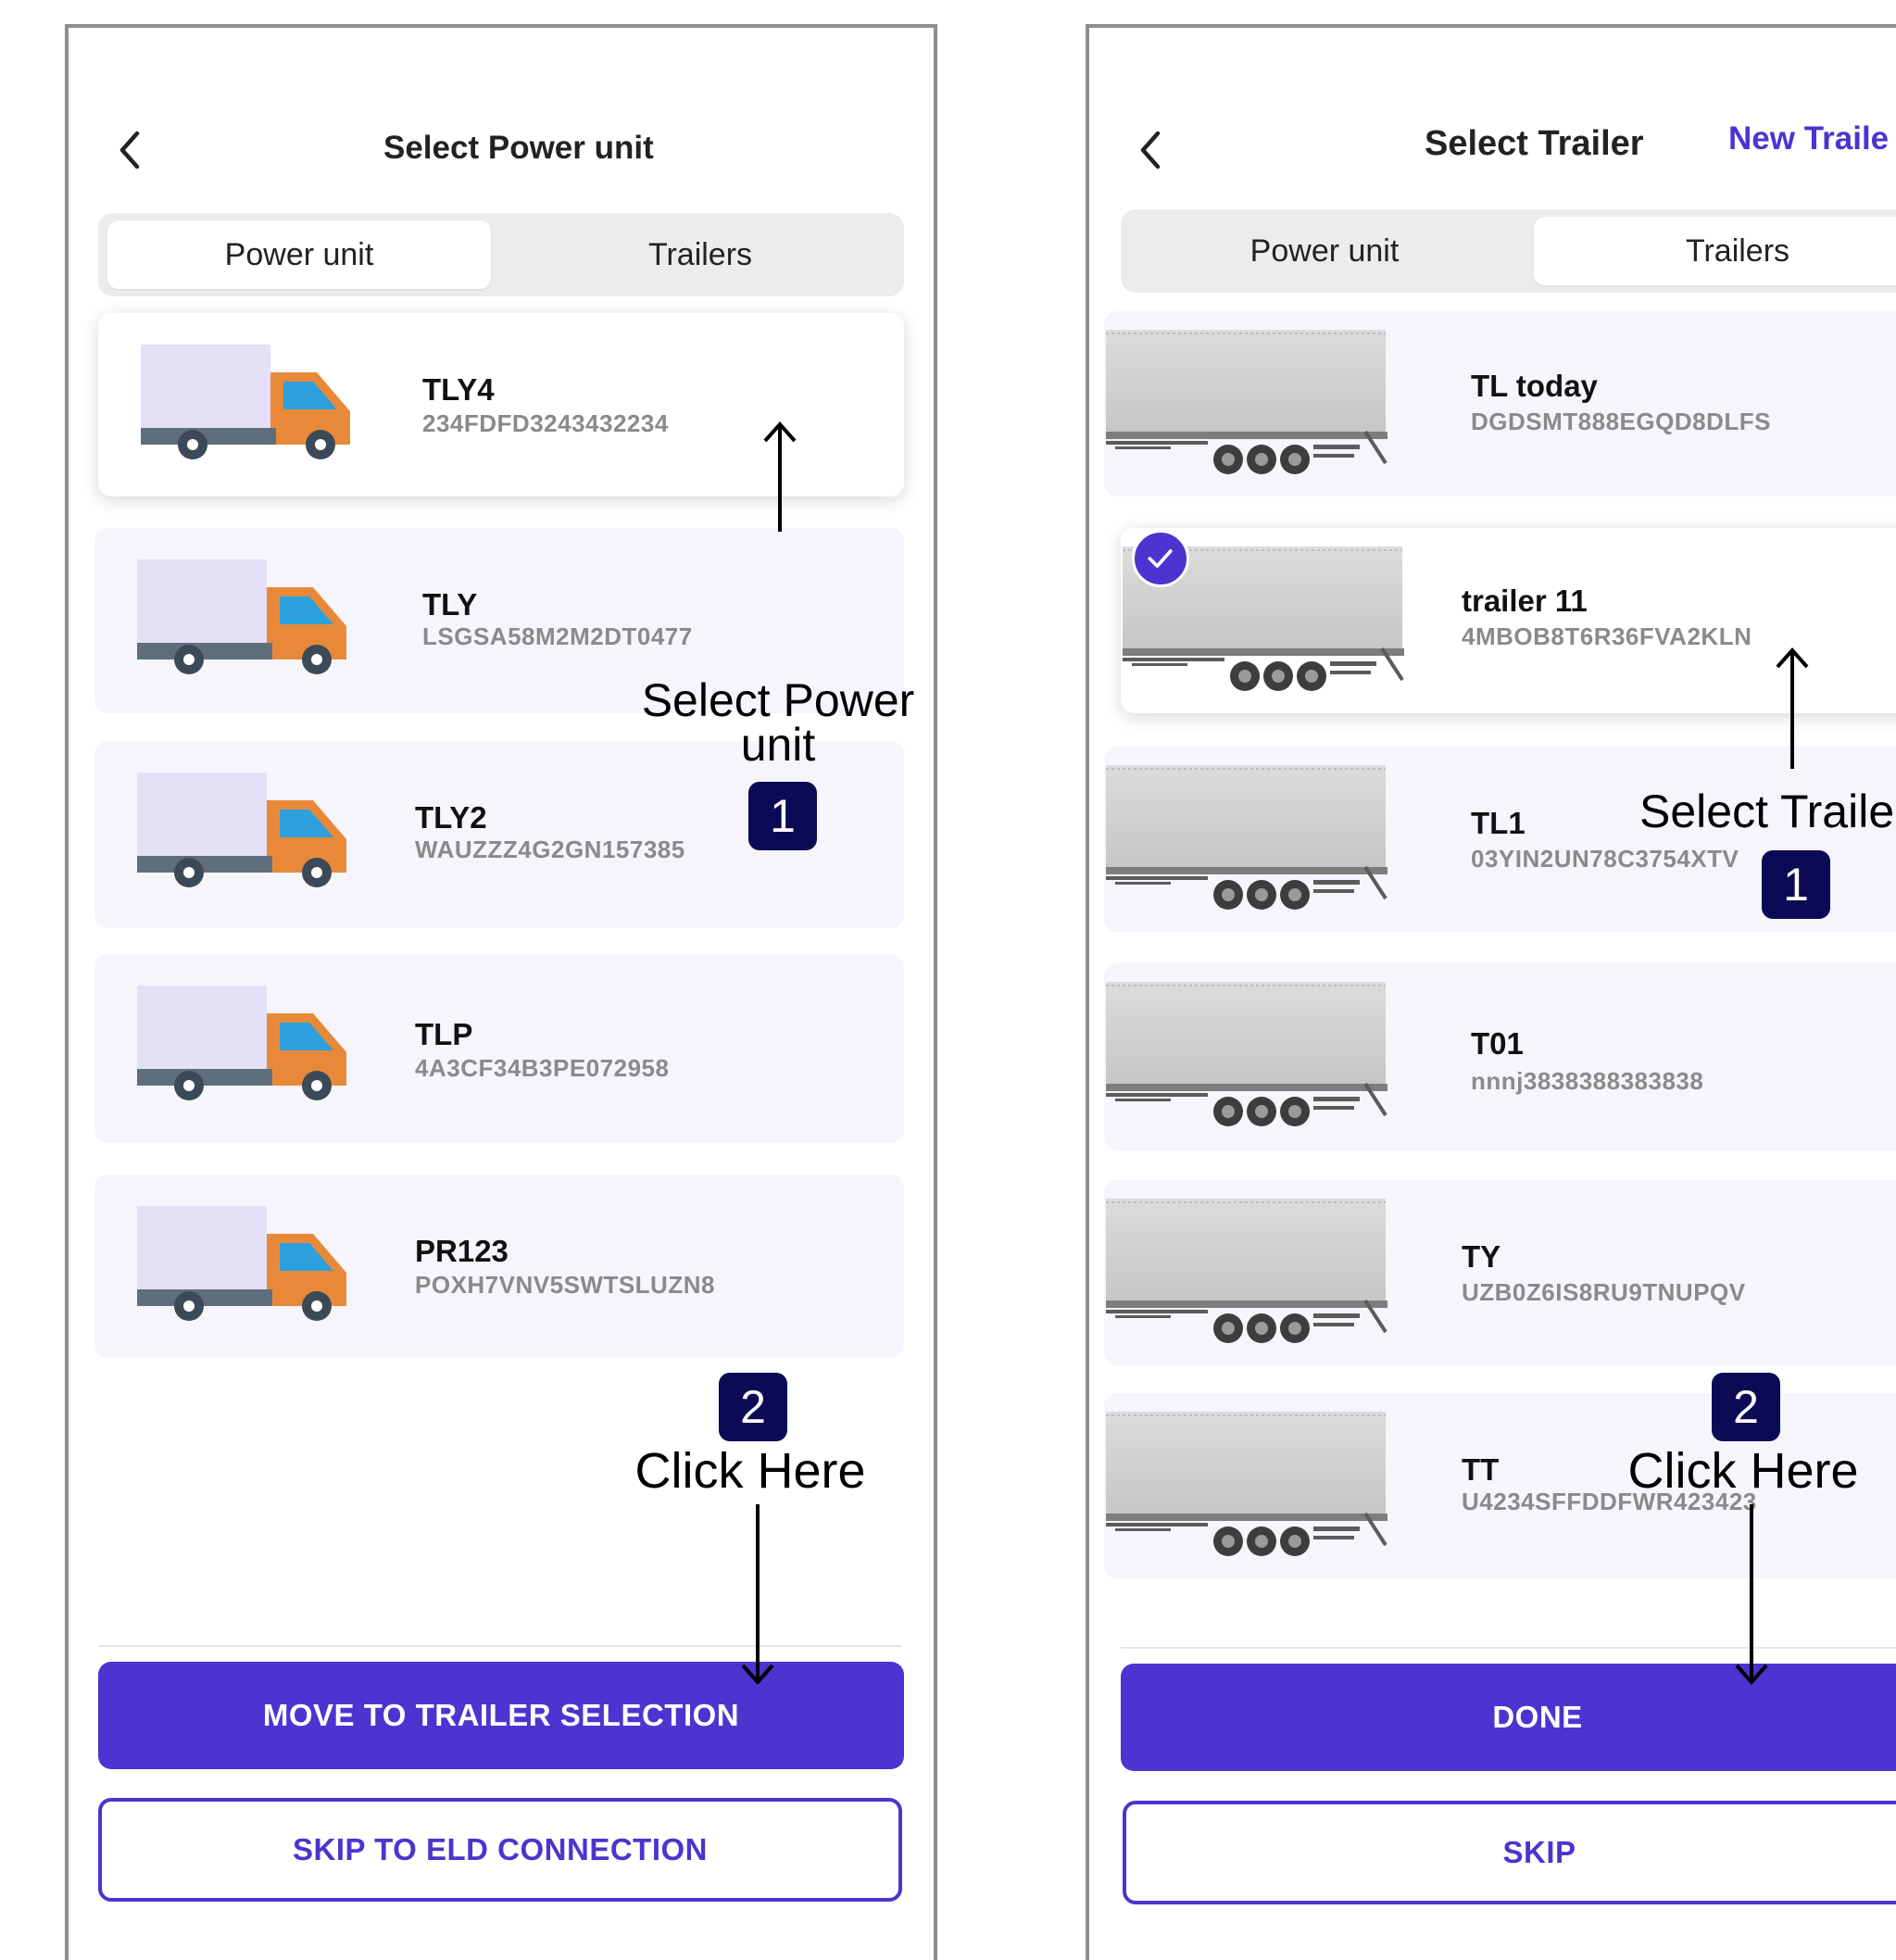 The image size is (1896, 1960). I want to click on item-name: TLY, so click(450, 604).